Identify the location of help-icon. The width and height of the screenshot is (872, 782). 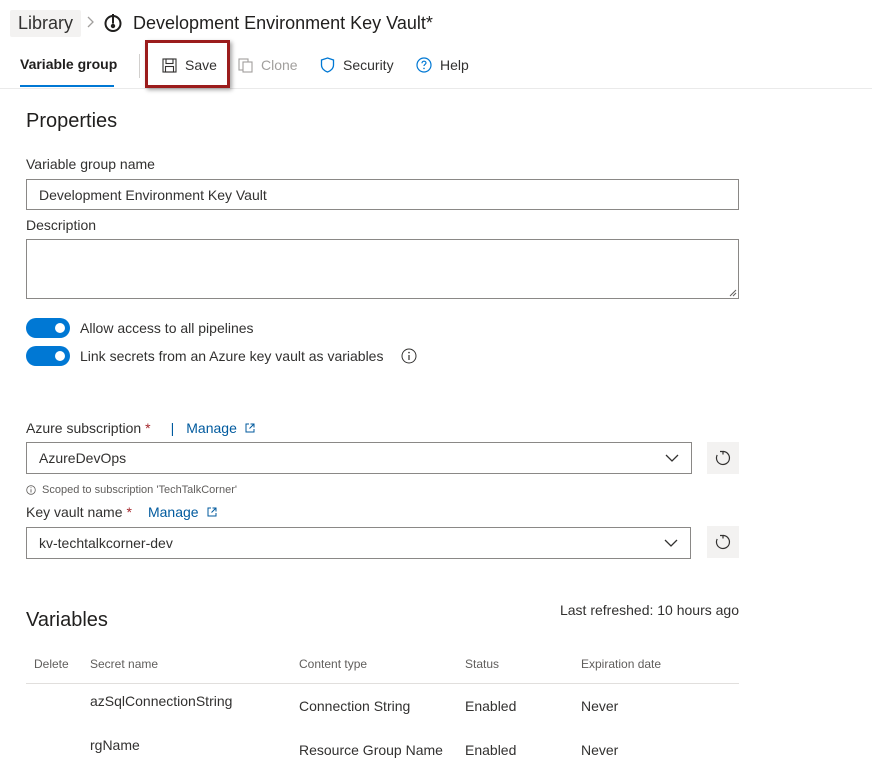
(424, 65).